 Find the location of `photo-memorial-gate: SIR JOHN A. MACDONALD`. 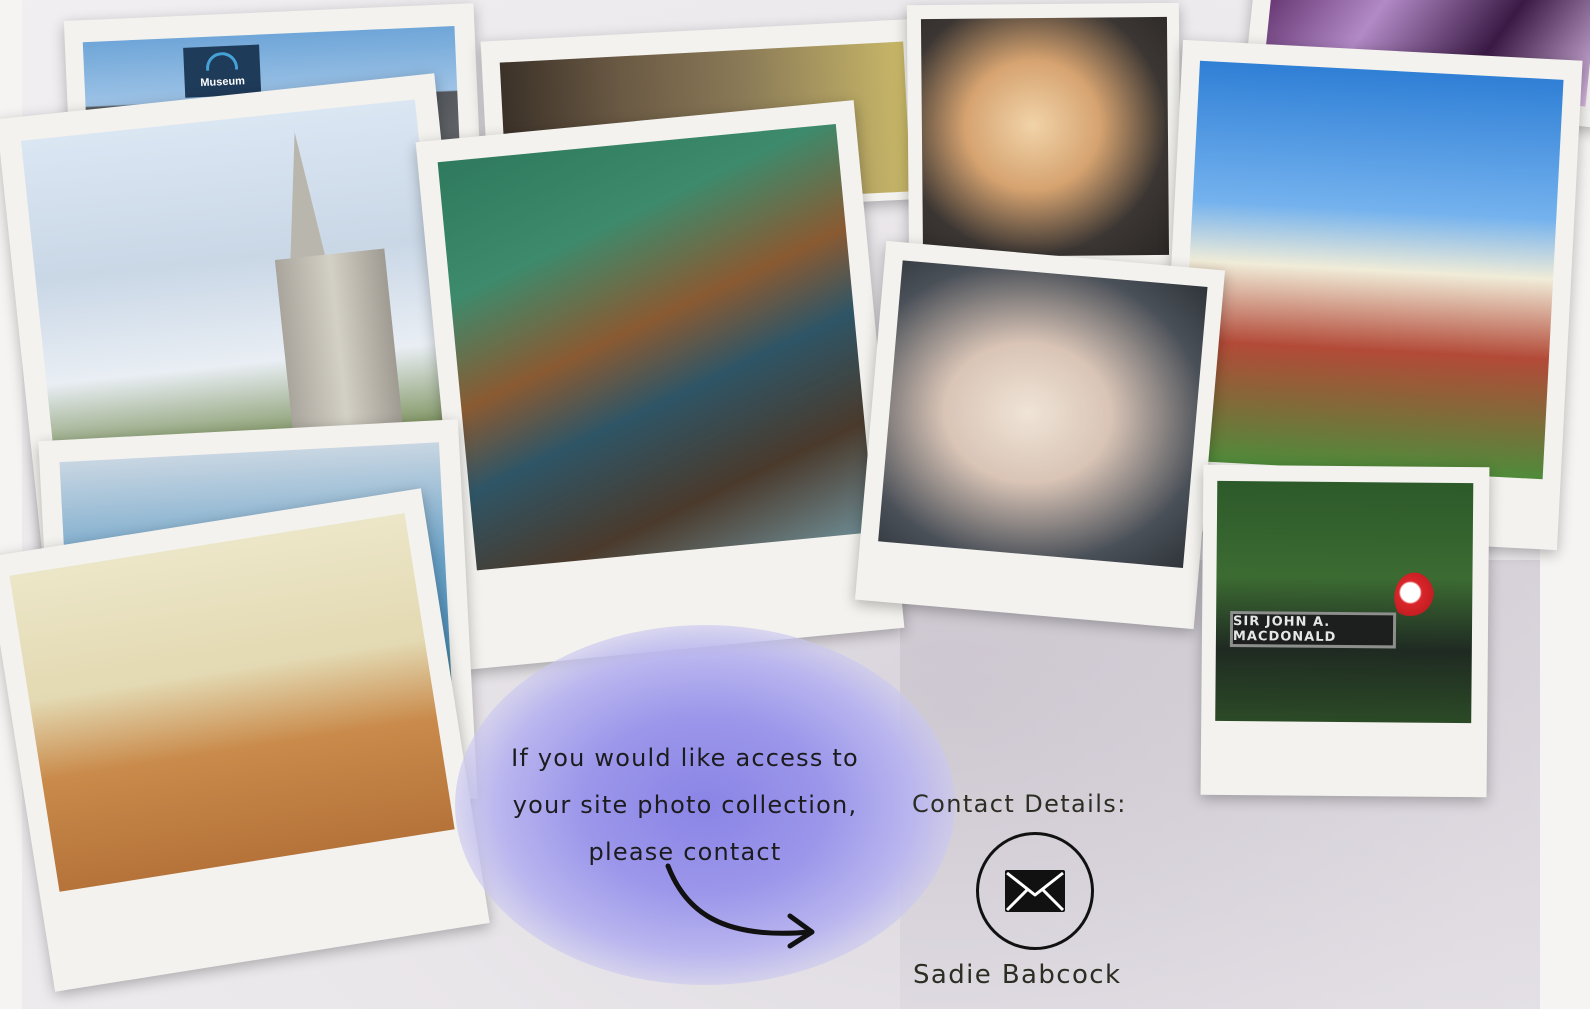

photo-memorial-gate: SIR JOHN A. MACDONALD is located at coordinates (1344, 602).